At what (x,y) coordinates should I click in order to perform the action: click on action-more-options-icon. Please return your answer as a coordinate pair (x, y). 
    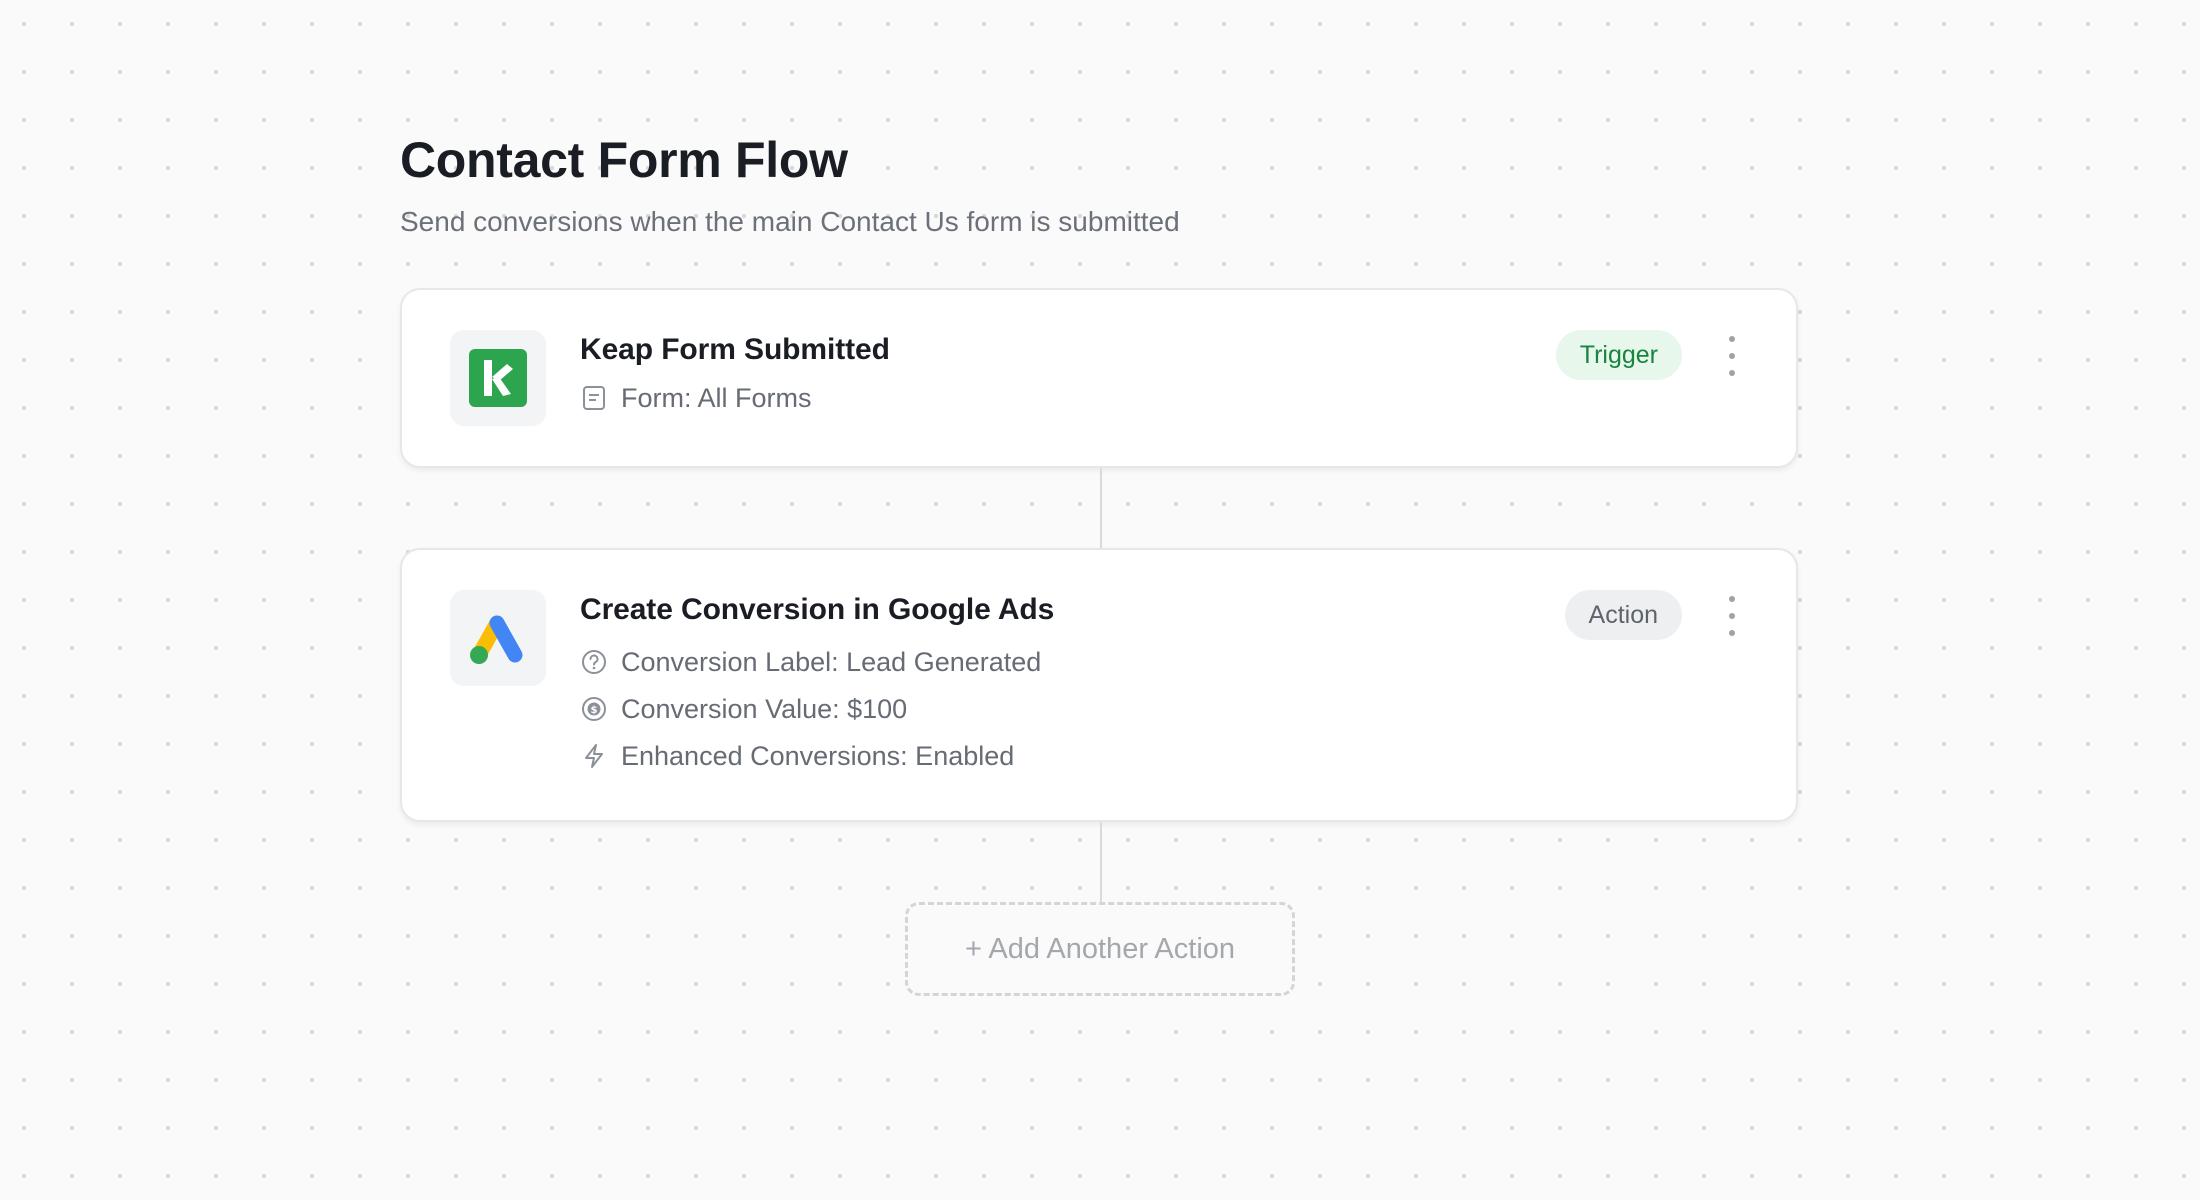
    Looking at the image, I should click on (1732, 616).